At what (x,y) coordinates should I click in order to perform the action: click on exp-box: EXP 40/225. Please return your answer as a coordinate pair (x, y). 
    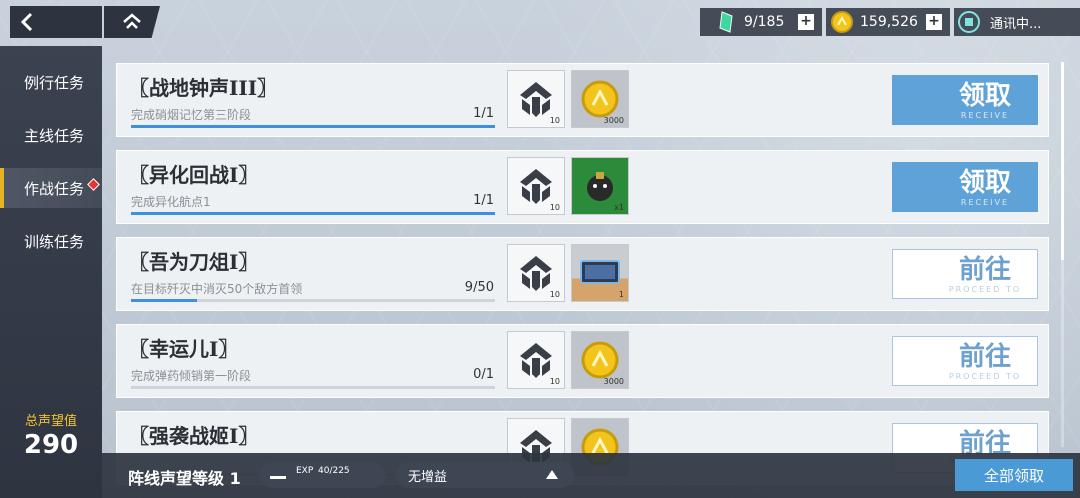
    Looking at the image, I should click on (323, 475).